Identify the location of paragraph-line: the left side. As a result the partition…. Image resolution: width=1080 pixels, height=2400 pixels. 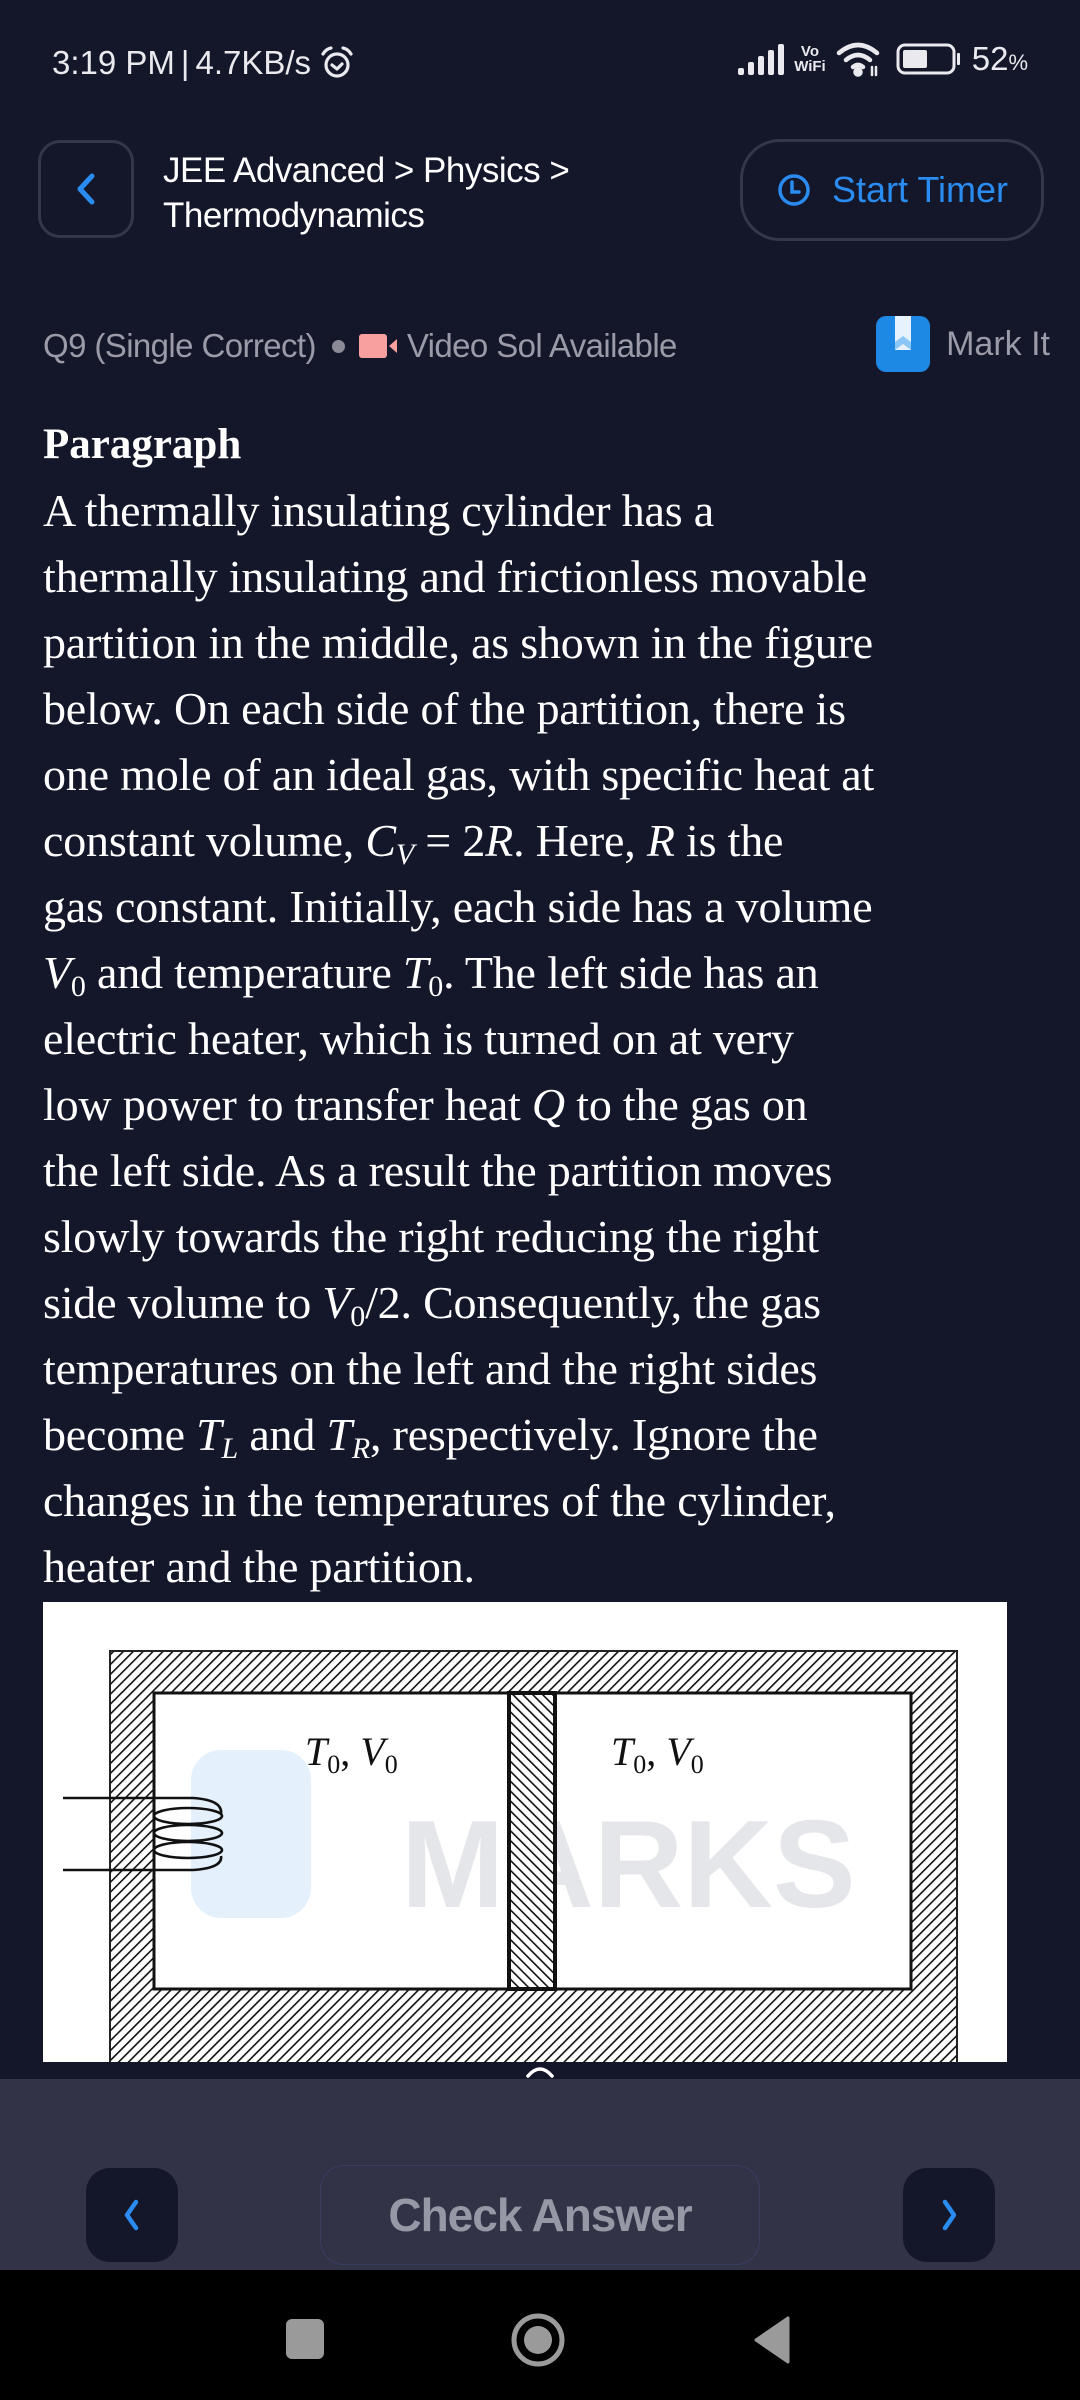
(438, 1170).